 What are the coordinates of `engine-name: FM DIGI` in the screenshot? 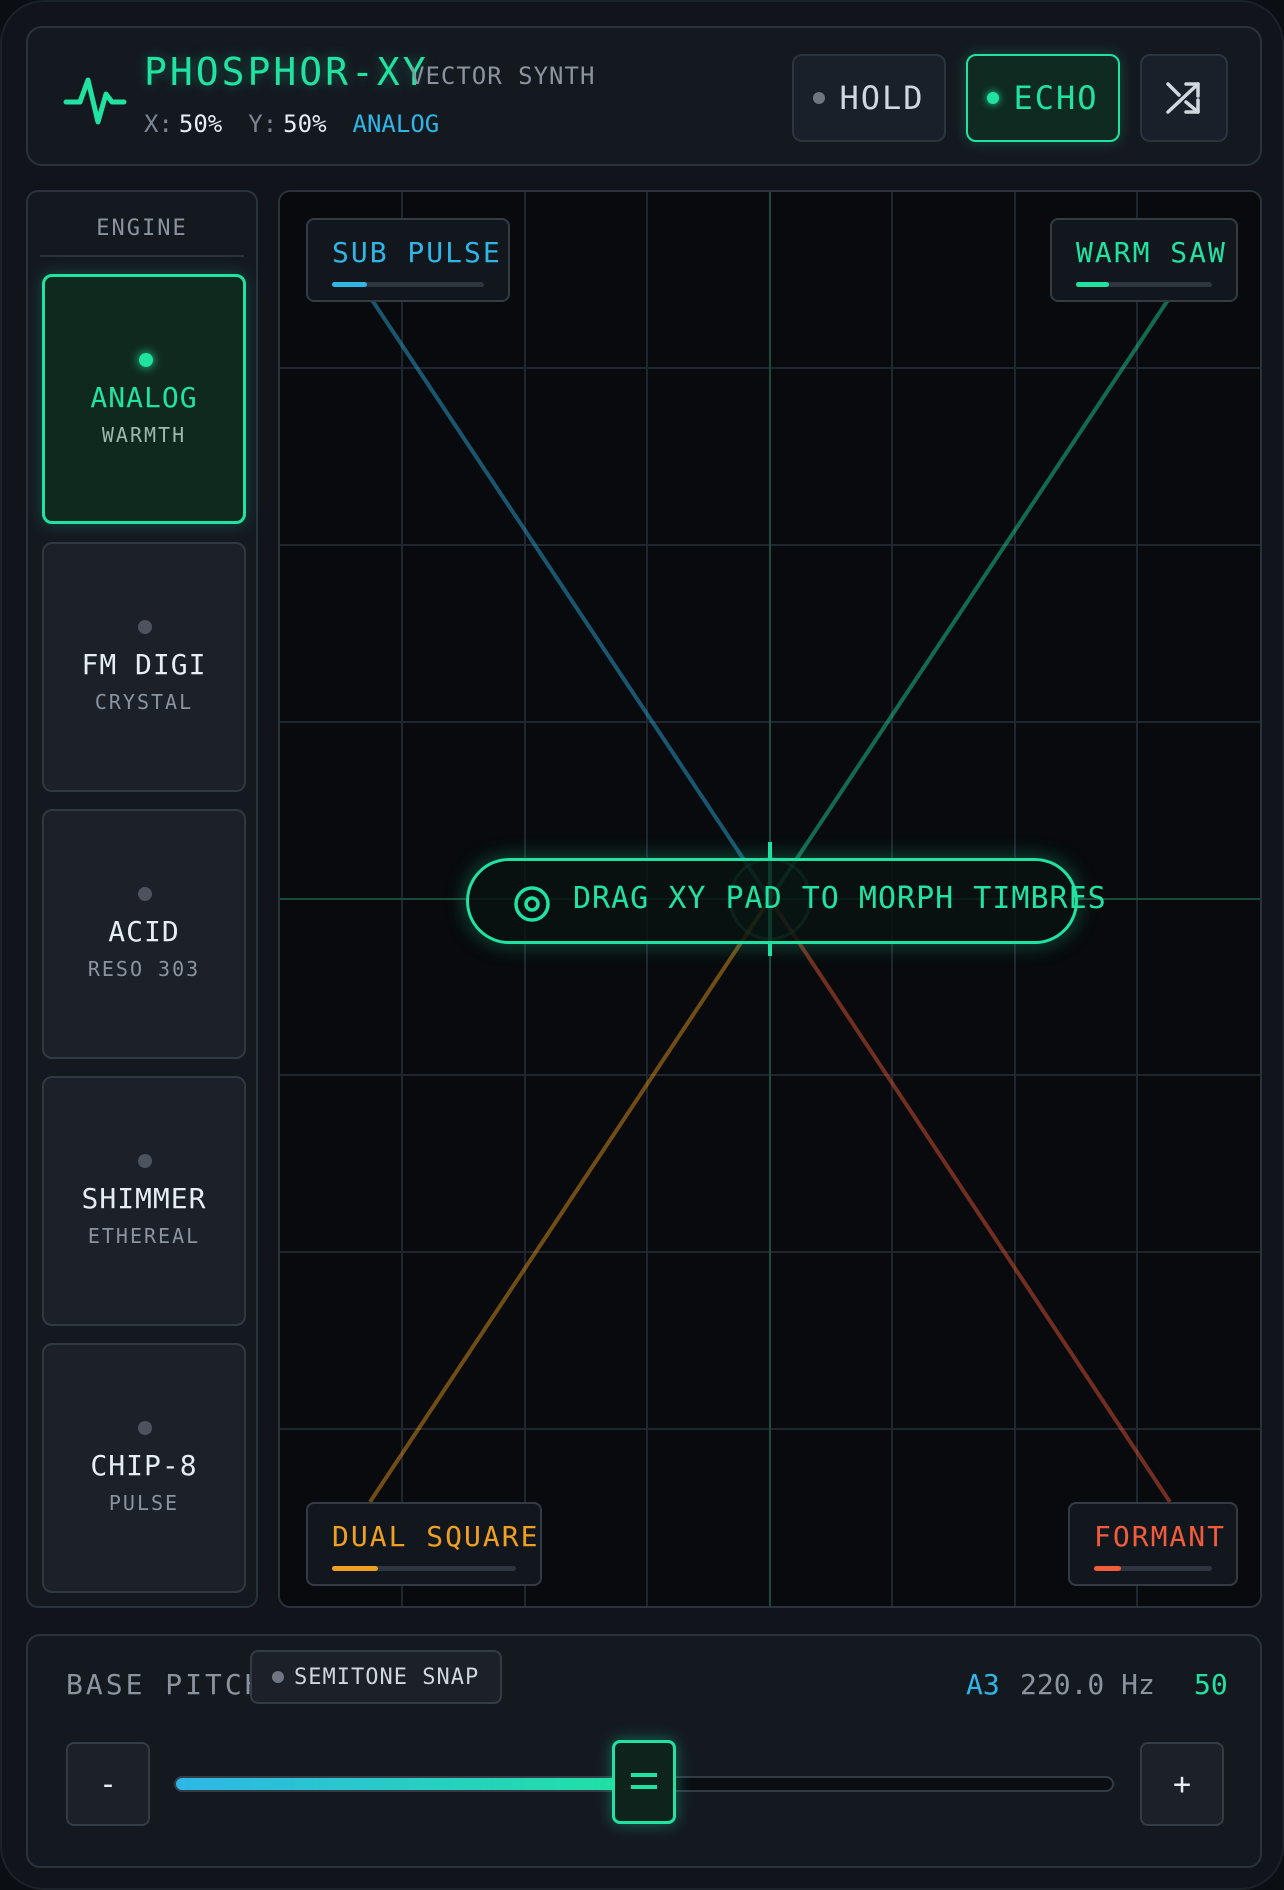 It's located at (144, 664).